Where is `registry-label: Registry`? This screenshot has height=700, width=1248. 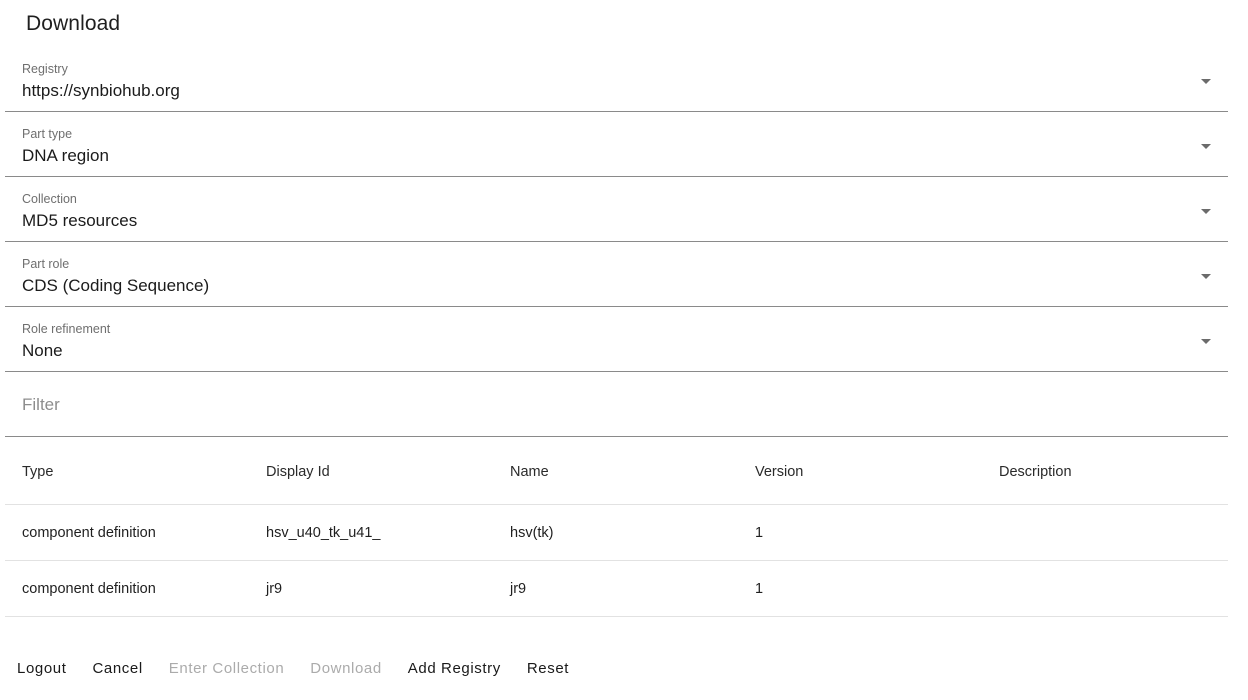 registry-label: Registry is located at coordinates (45, 69).